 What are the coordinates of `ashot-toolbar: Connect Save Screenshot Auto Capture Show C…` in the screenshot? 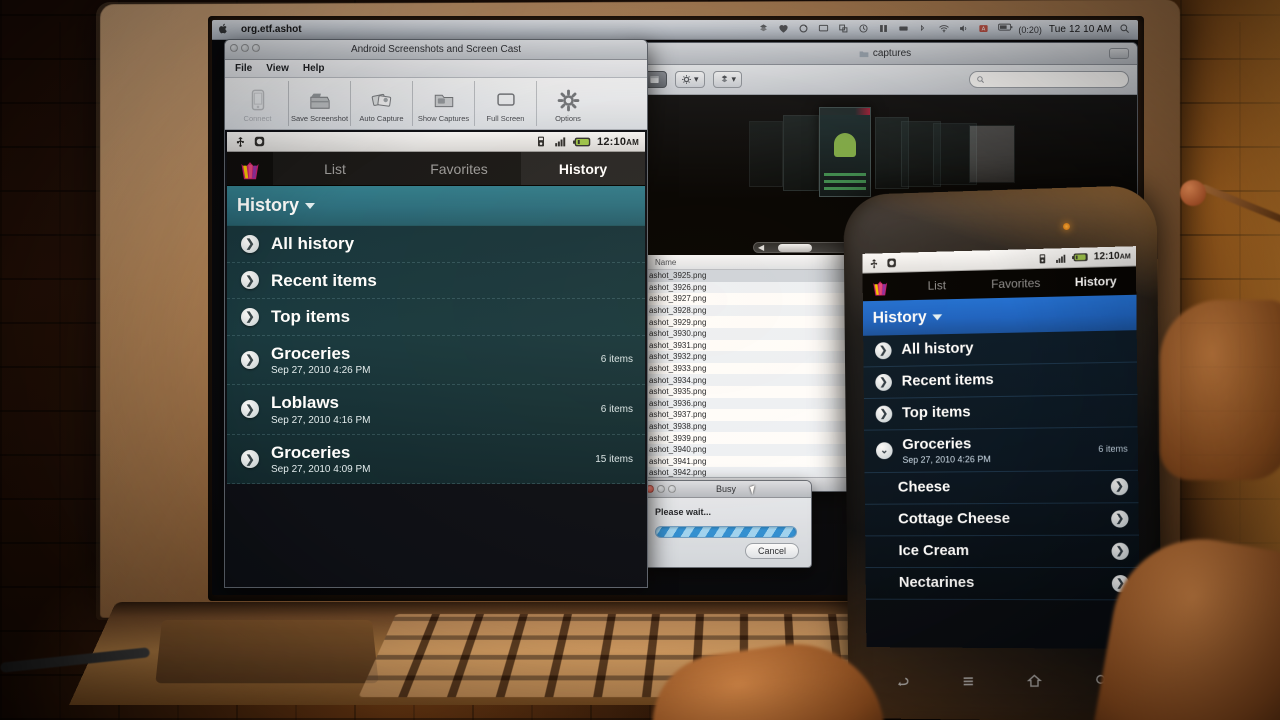 It's located at (436, 104).